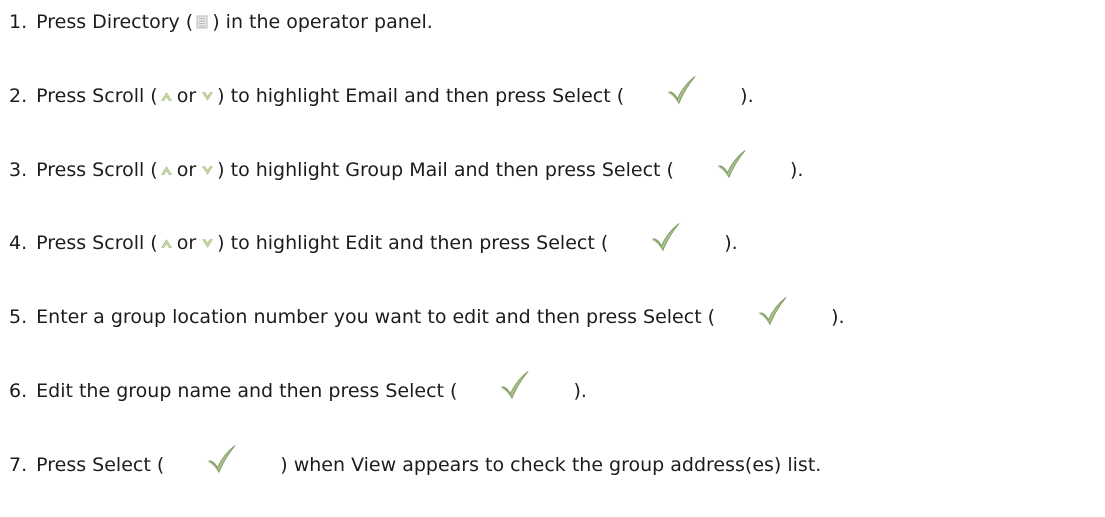  I want to click on step-number: 3., so click(18, 169).